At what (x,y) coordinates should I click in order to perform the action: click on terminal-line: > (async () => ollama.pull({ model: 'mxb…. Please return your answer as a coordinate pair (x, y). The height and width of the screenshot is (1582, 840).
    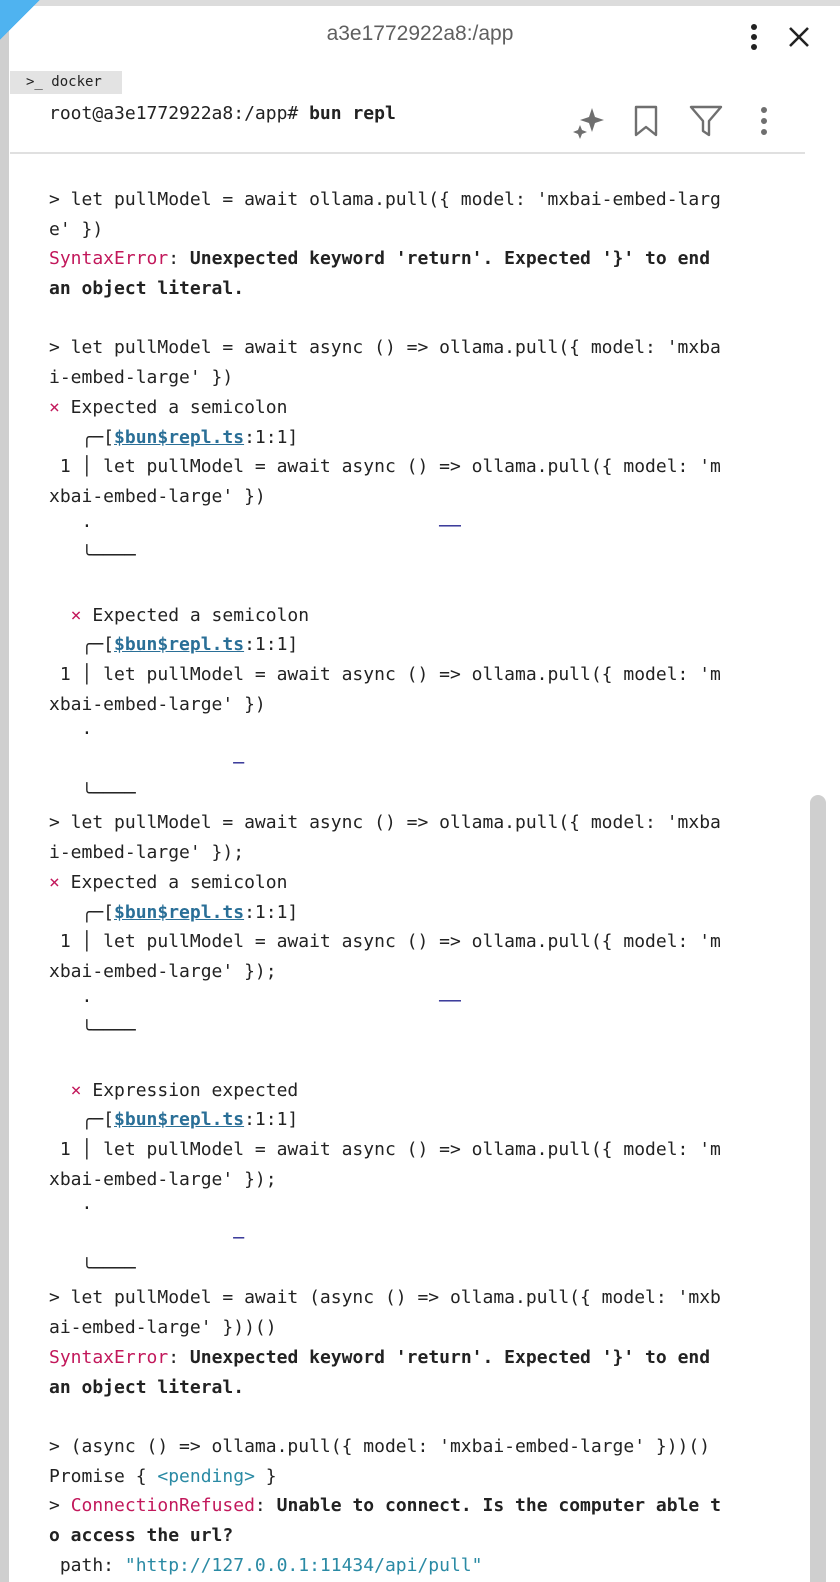
    Looking at the image, I should click on (421, 1447).